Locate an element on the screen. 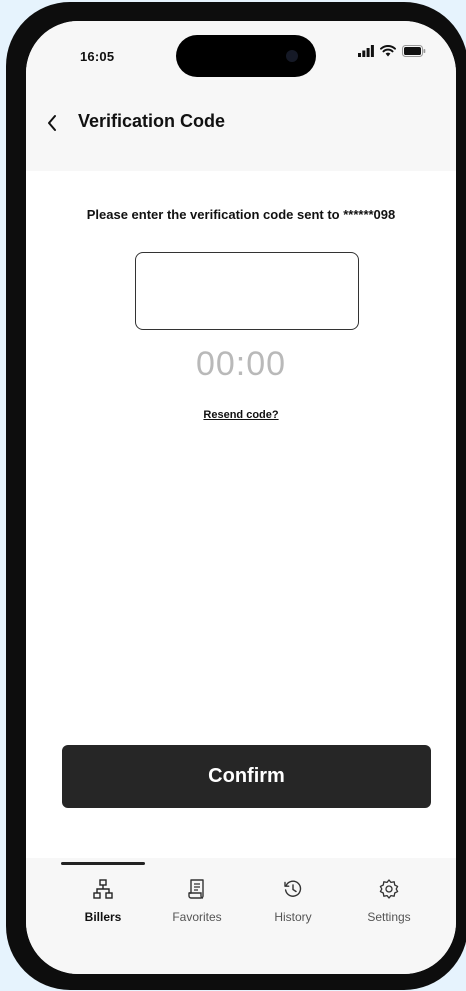 Image resolution: width=466 pixels, height=991 pixels. dynamic-island is located at coordinates (246, 56).